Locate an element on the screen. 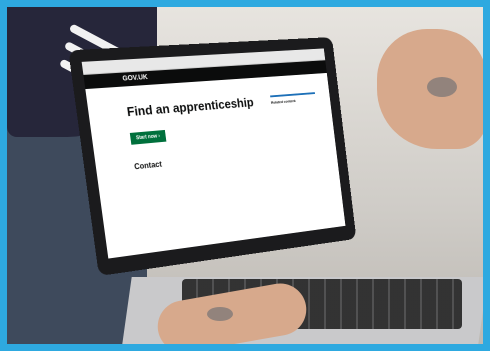  related-title: Related content is located at coordinates (283, 101).